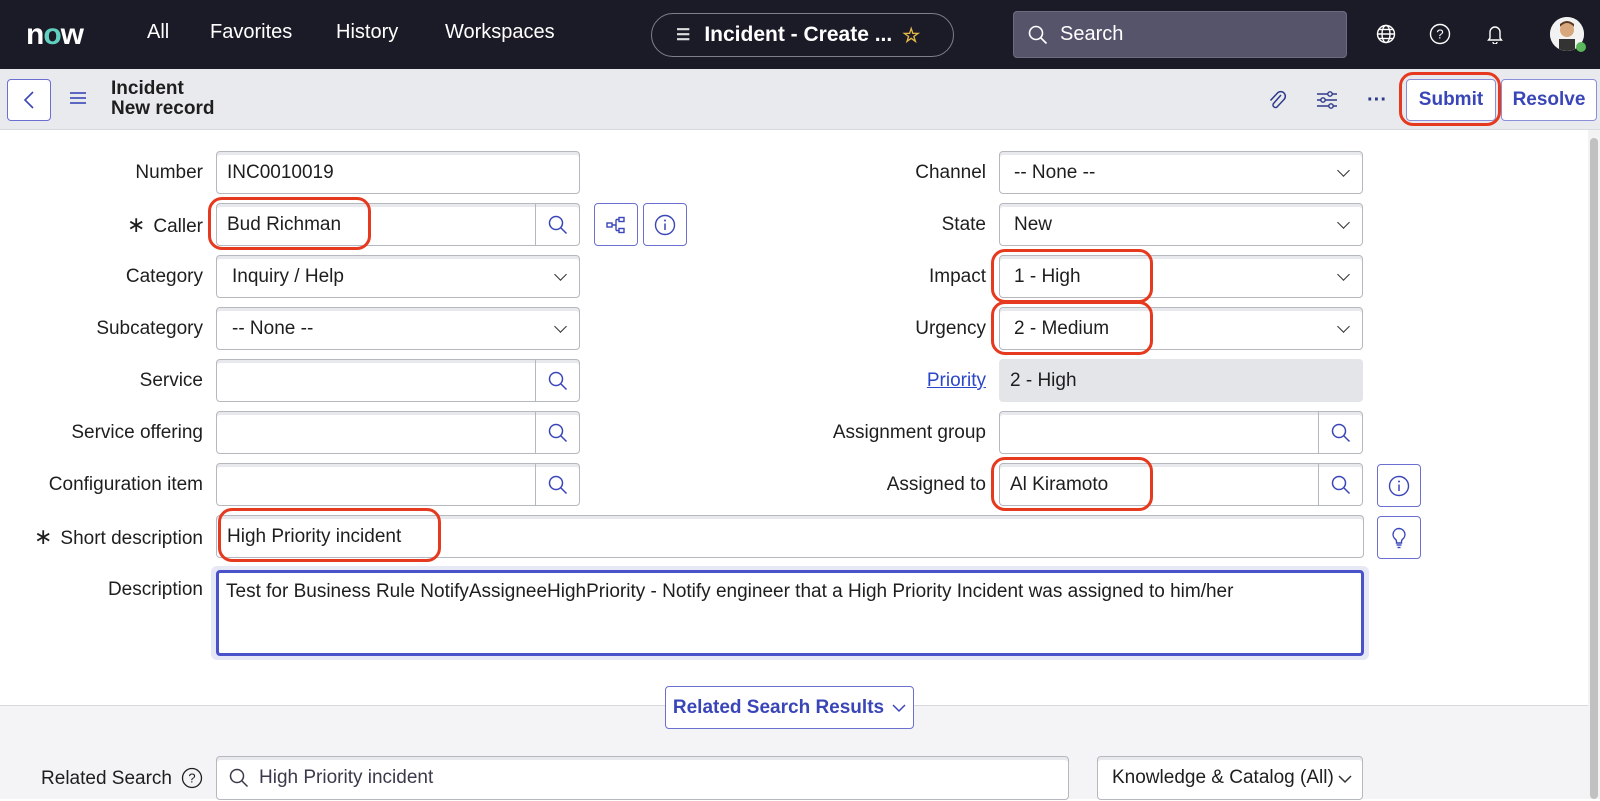 The height and width of the screenshot is (801, 1600). What do you see at coordinates (137, 432) in the screenshot?
I see `service-offering-label: Service offering` at bounding box center [137, 432].